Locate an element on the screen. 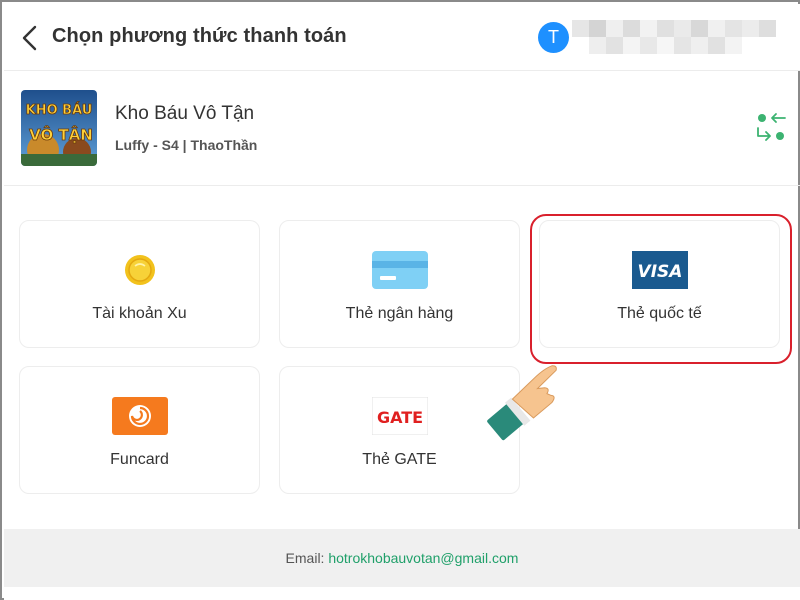 The width and height of the screenshot is (800, 600). gate-icon: GATE is located at coordinates (399, 418).